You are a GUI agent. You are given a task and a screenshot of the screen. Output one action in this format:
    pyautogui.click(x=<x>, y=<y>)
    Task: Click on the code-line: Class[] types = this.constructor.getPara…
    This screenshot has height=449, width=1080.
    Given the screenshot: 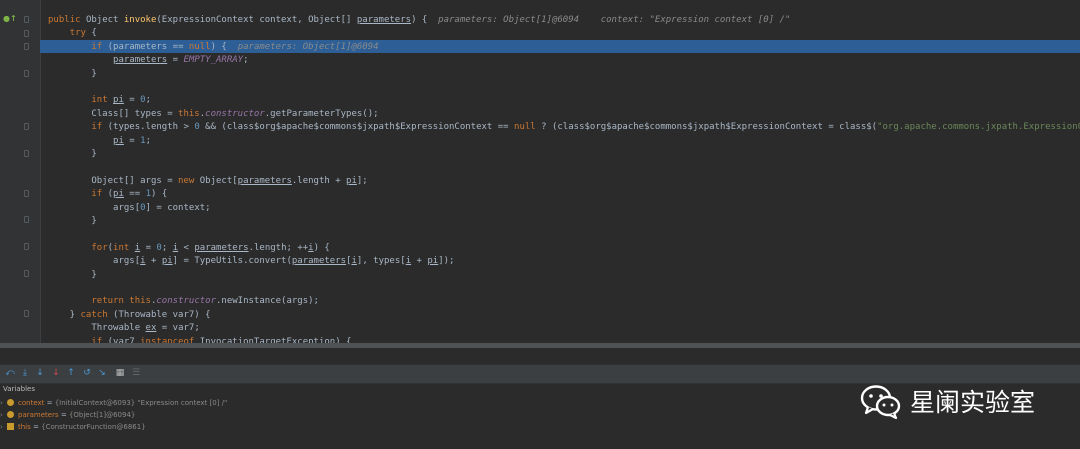 What is the action you would take?
    pyautogui.click(x=564, y=114)
    